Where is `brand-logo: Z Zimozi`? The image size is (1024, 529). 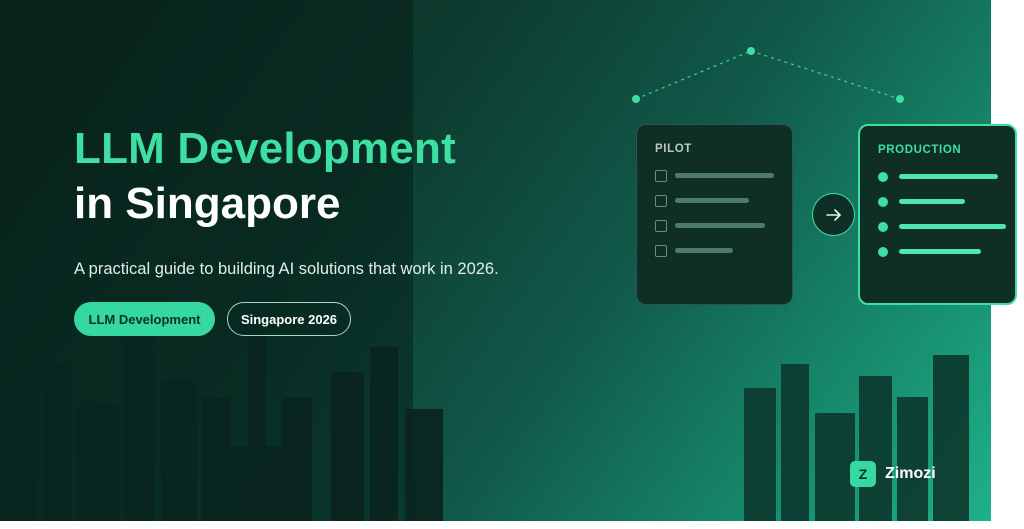
brand-logo: Z Zimozi is located at coordinates (893, 474).